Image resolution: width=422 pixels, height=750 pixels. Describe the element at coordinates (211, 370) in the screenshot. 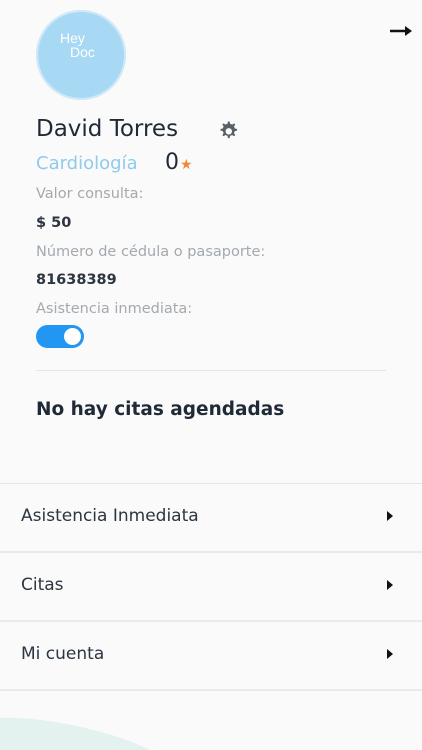

I see `divider` at that location.